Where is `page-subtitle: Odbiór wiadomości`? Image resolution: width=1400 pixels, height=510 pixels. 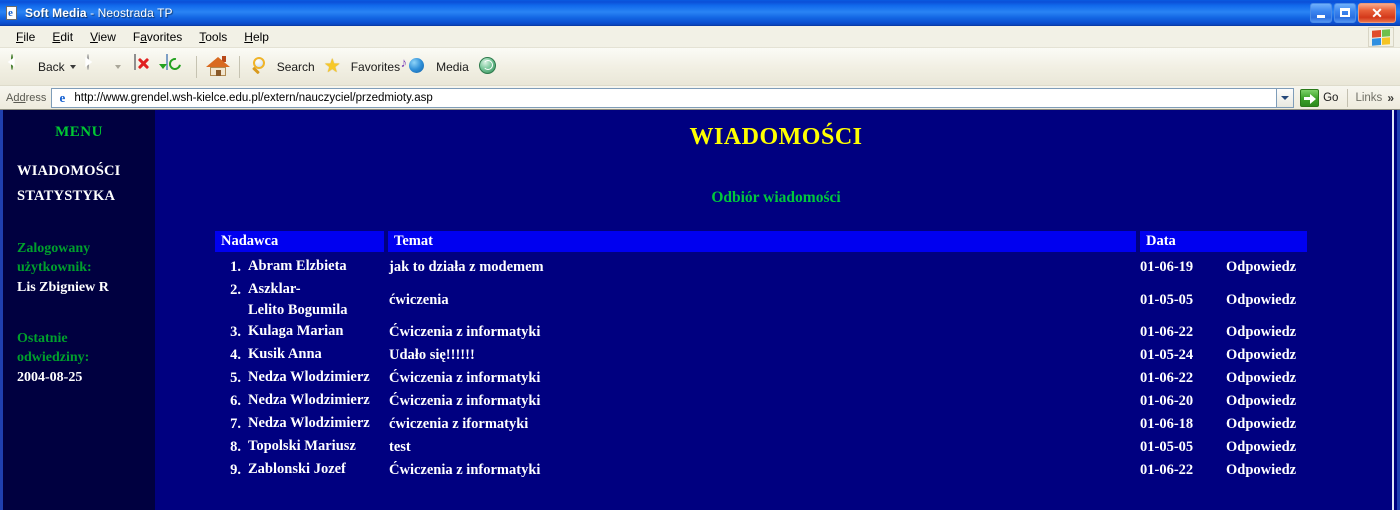
page-subtitle: Odbiór wiadomości is located at coordinates (776, 197).